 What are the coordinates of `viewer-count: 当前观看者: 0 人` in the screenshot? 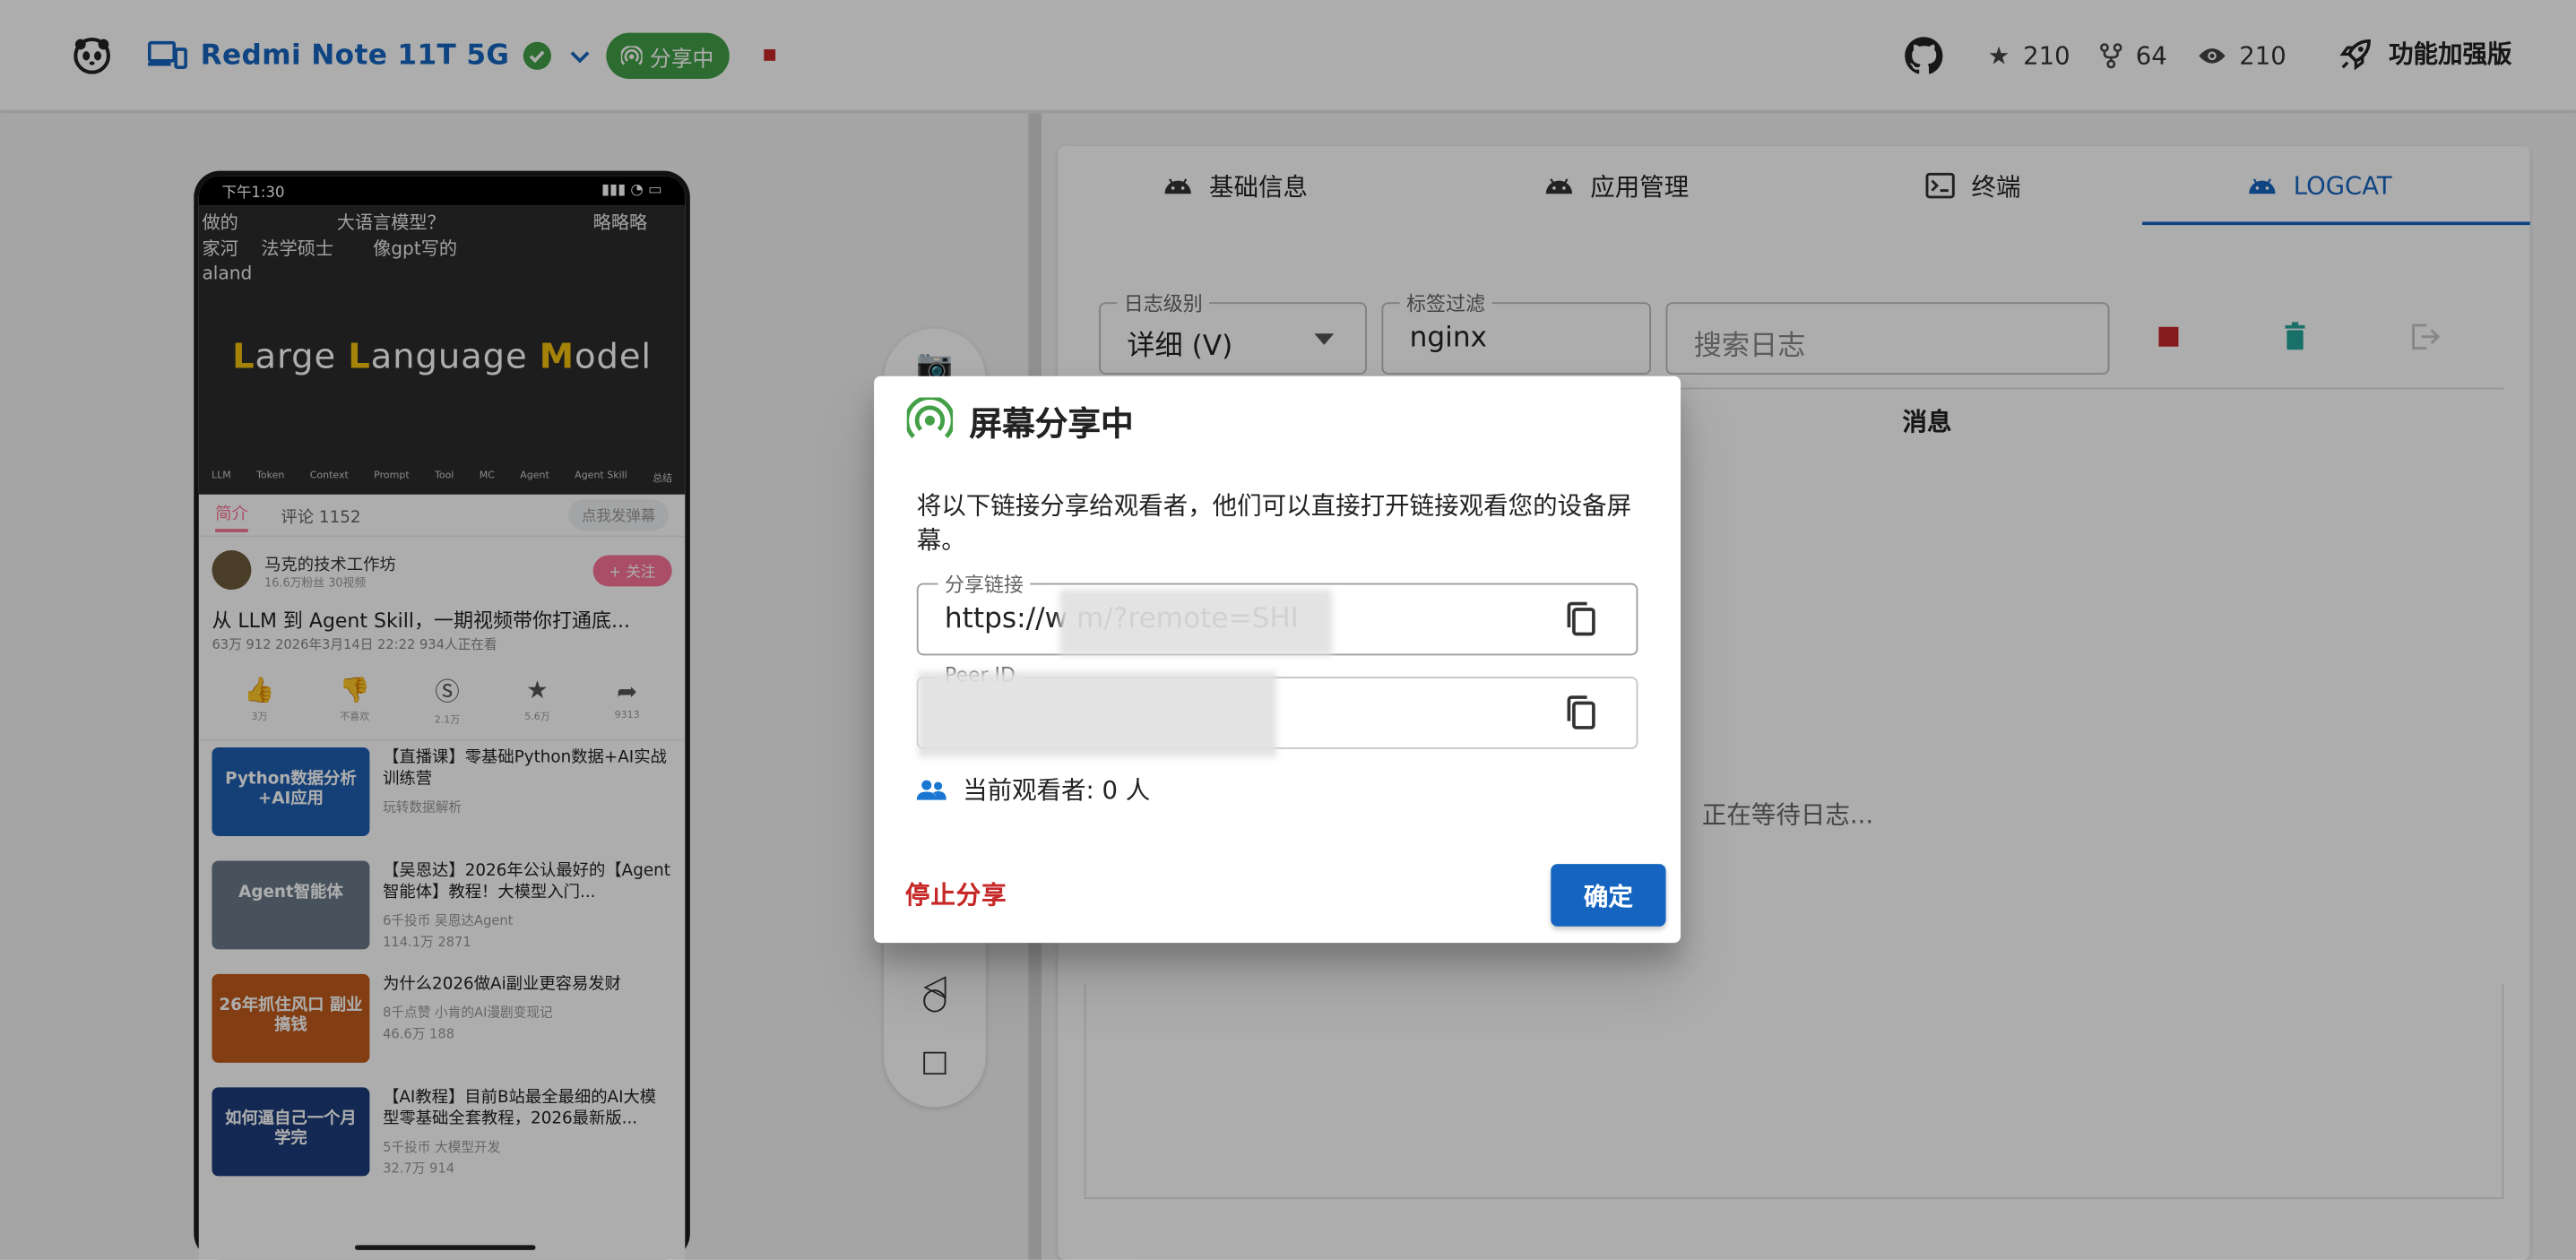 It's located at (1033, 789).